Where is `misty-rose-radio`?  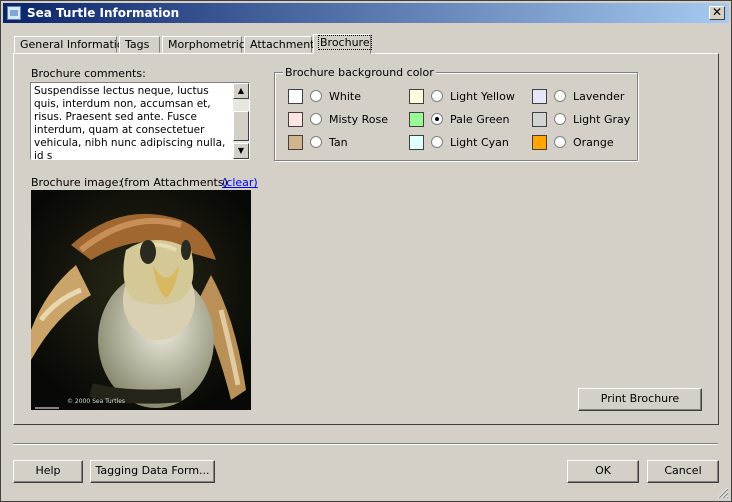
misty-rose-radio is located at coordinates (316, 119).